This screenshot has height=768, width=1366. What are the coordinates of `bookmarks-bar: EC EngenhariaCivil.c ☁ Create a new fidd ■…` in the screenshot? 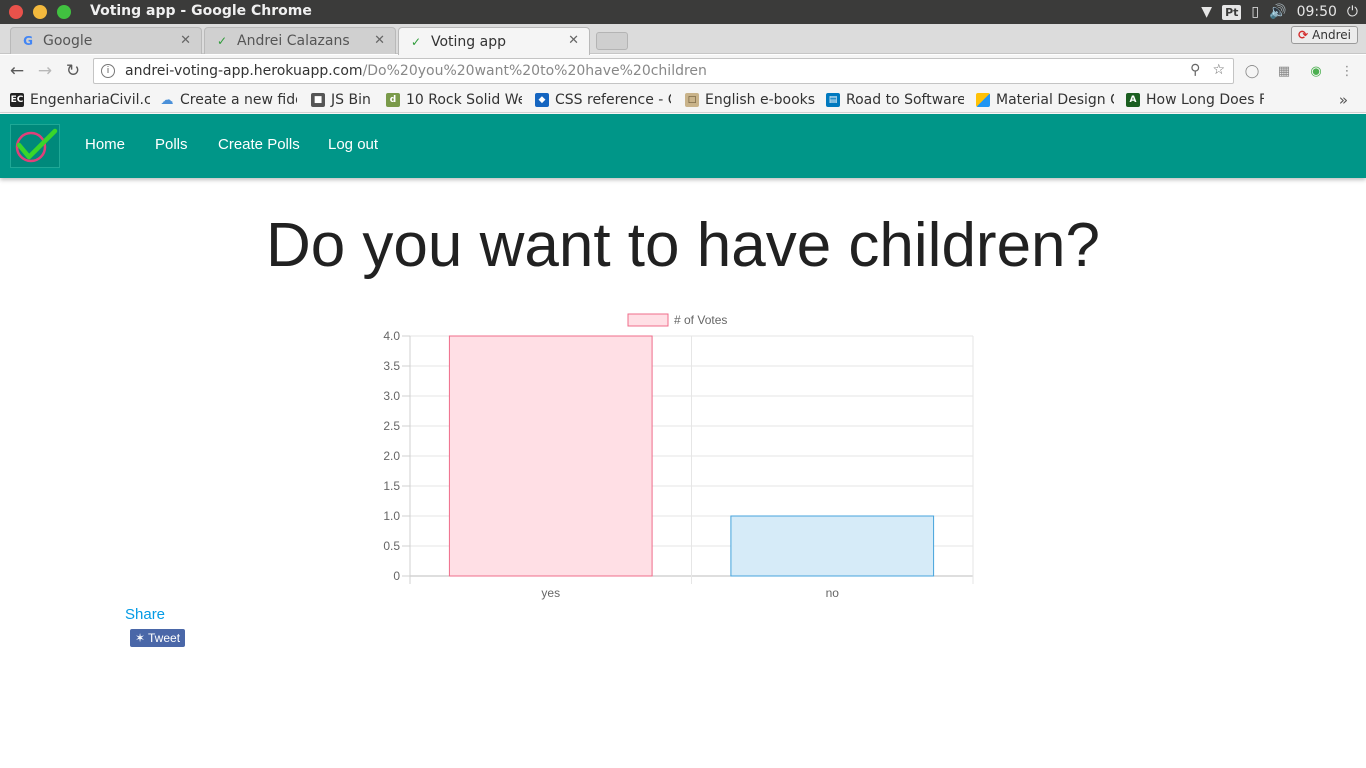 It's located at (683, 100).